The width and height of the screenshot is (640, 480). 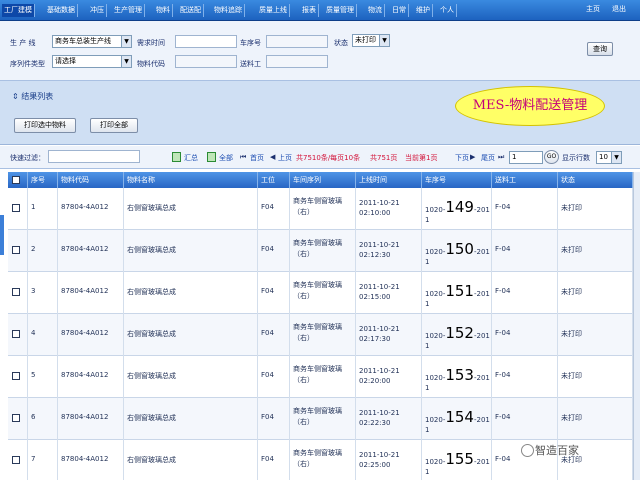 I want to click on last-page-icon: ⏭, so click(x=501, y=157).